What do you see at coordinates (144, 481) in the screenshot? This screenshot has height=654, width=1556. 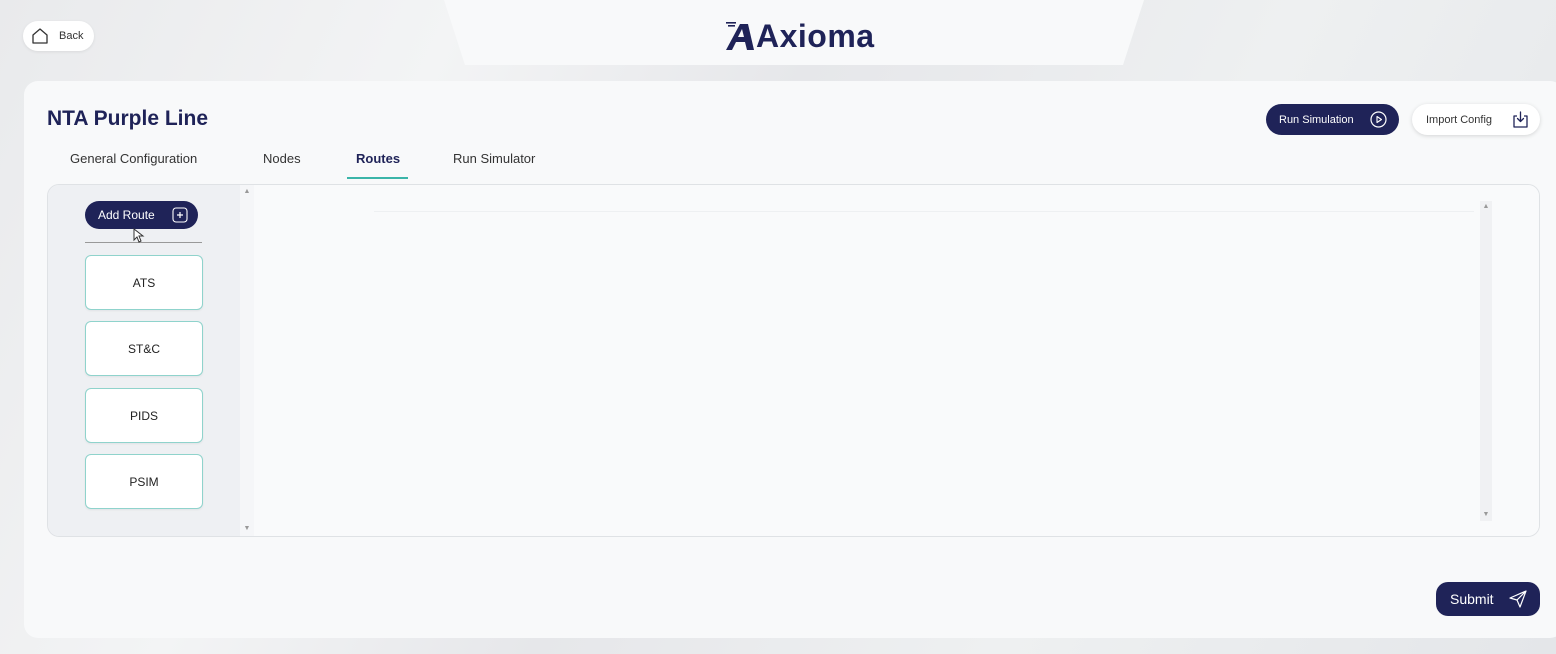 I see `route-item-psim: PSIM` at bounding box center [144, 481].